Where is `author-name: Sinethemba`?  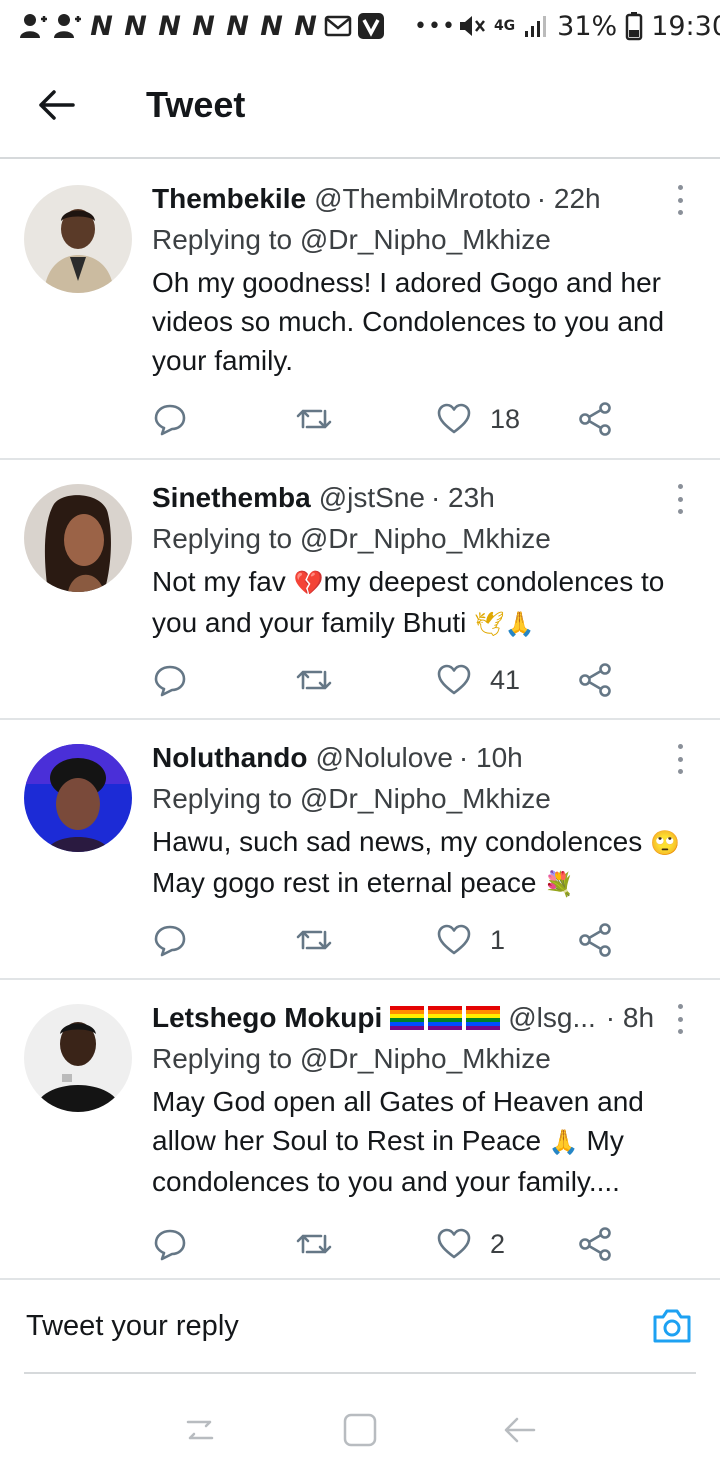 author-name: Sinethemba is located at coordinates (231, 498).